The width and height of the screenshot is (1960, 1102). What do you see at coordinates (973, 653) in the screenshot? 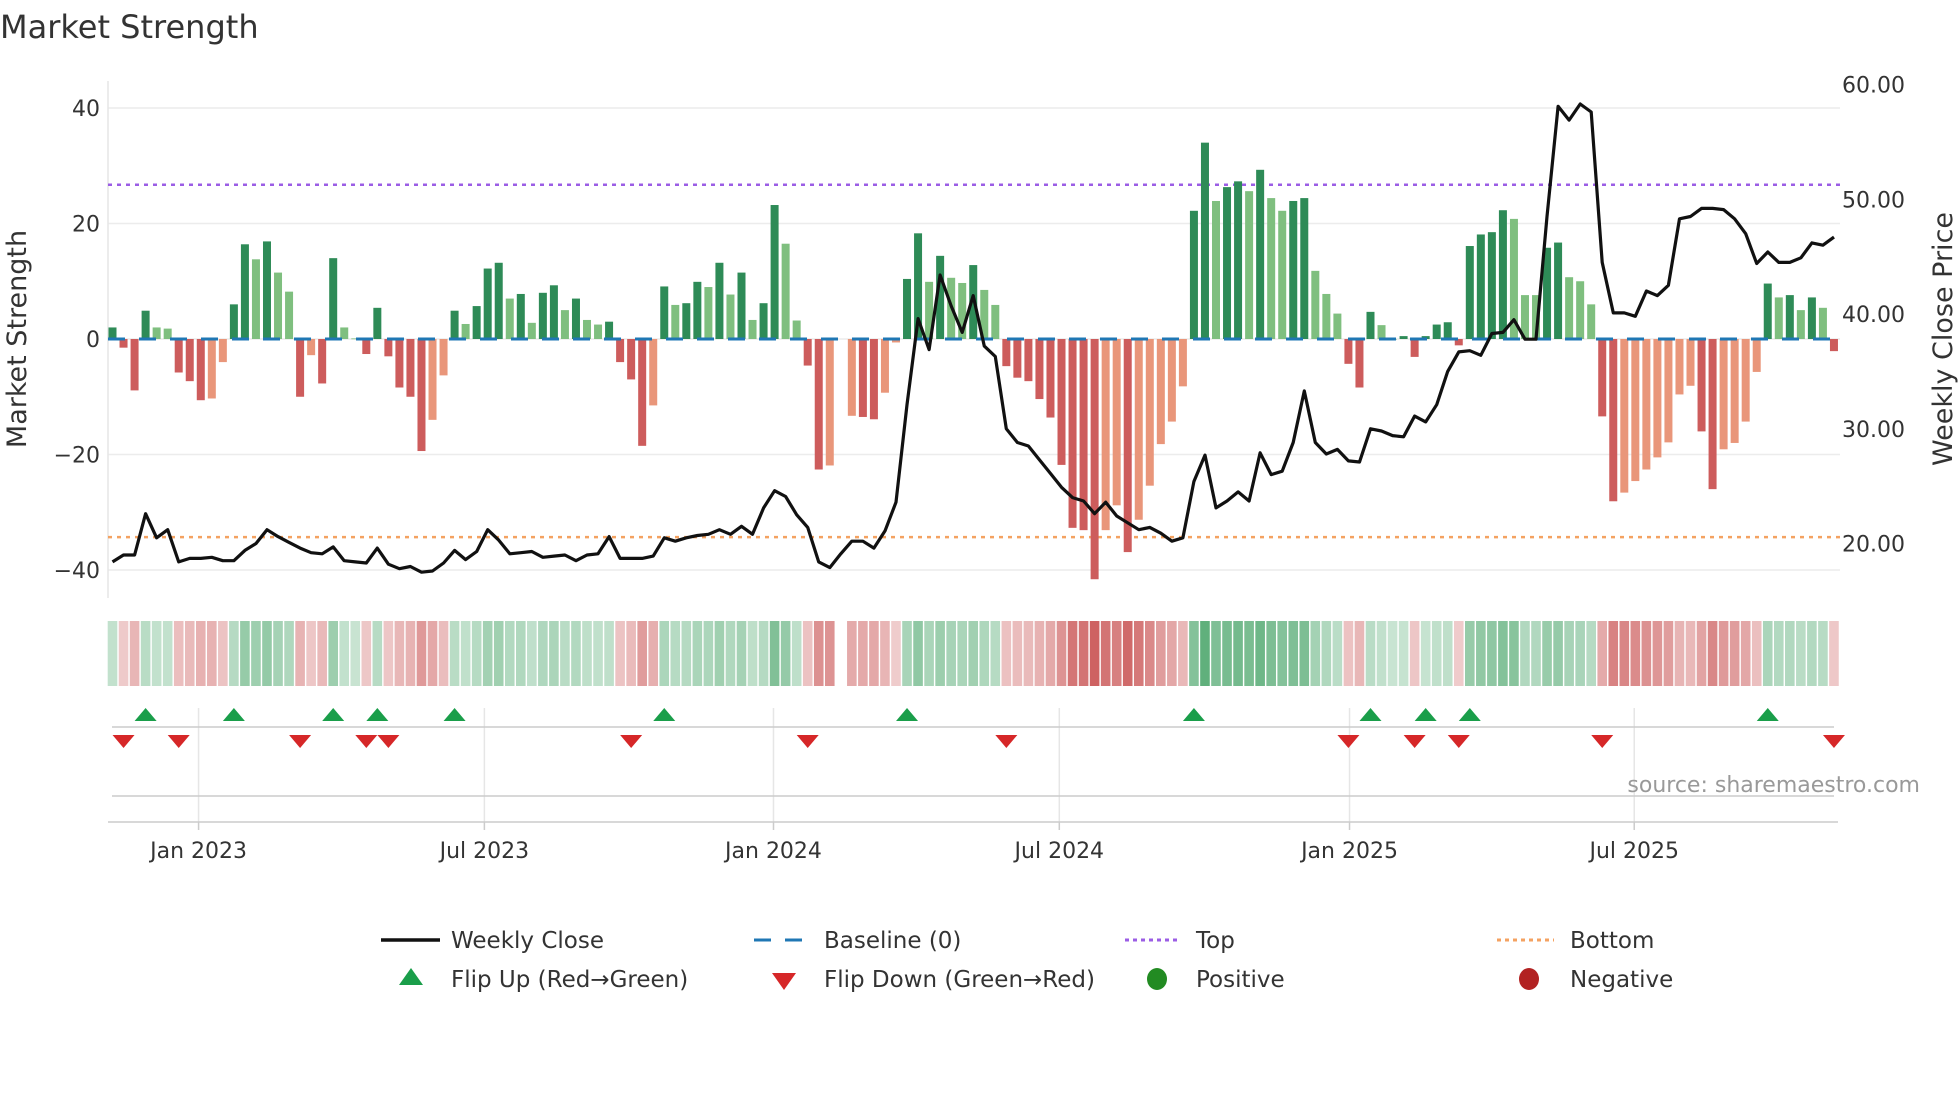
I see `strength-heatmap-strip` at bounding box center [973, 653].